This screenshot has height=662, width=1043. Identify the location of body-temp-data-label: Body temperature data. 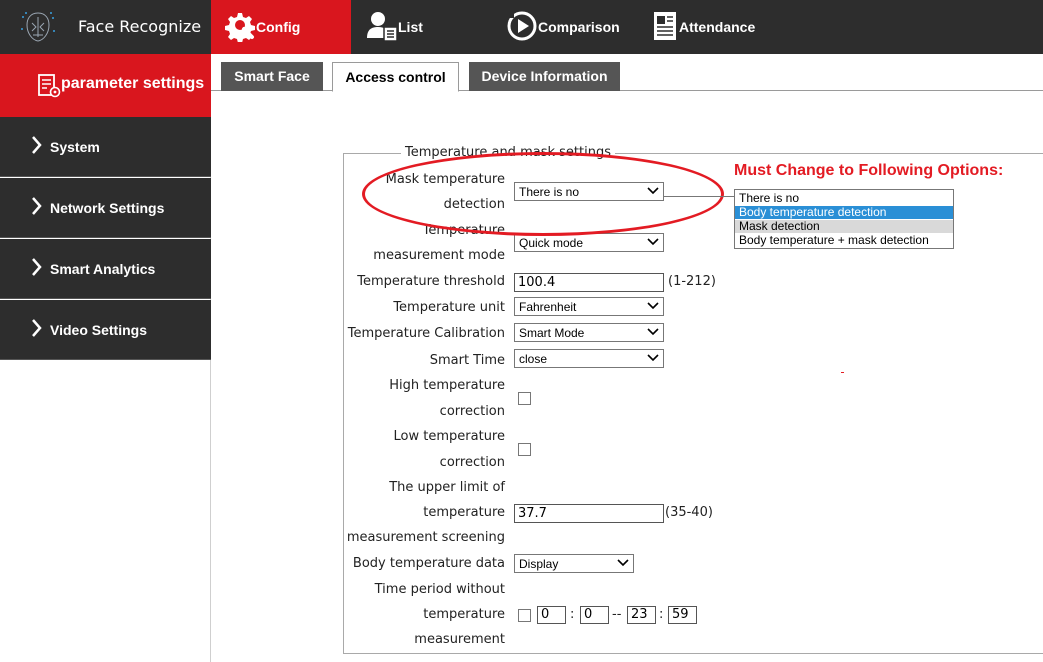
(428, 563).